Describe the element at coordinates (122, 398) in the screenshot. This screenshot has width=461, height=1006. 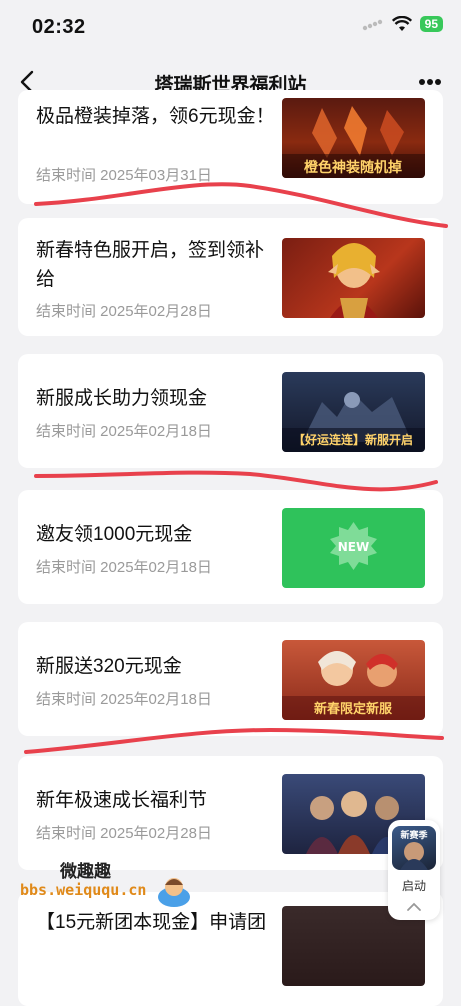
I see `activity-title: 新服成长助力领现金` at that location.